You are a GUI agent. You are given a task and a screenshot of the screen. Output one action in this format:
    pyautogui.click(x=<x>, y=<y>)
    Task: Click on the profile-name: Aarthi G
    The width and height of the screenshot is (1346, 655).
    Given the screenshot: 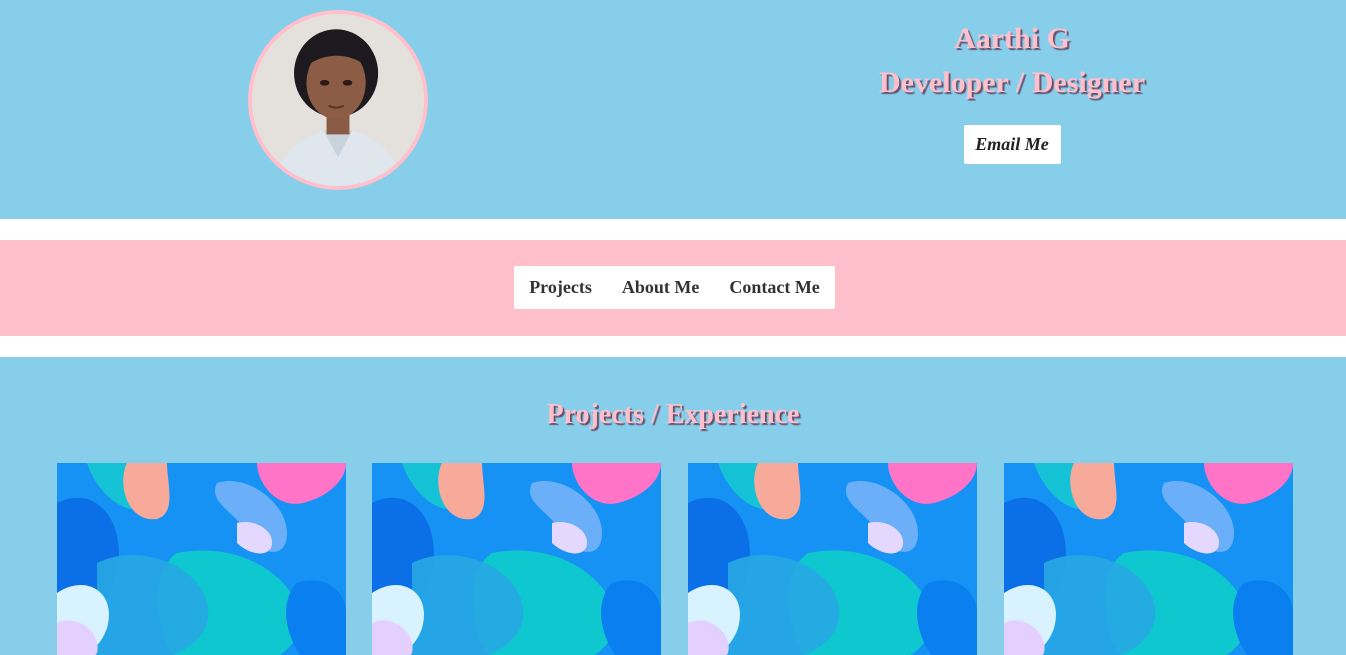 What is the action you would take?
    pyautogui.click(x=1012, y=38)
    